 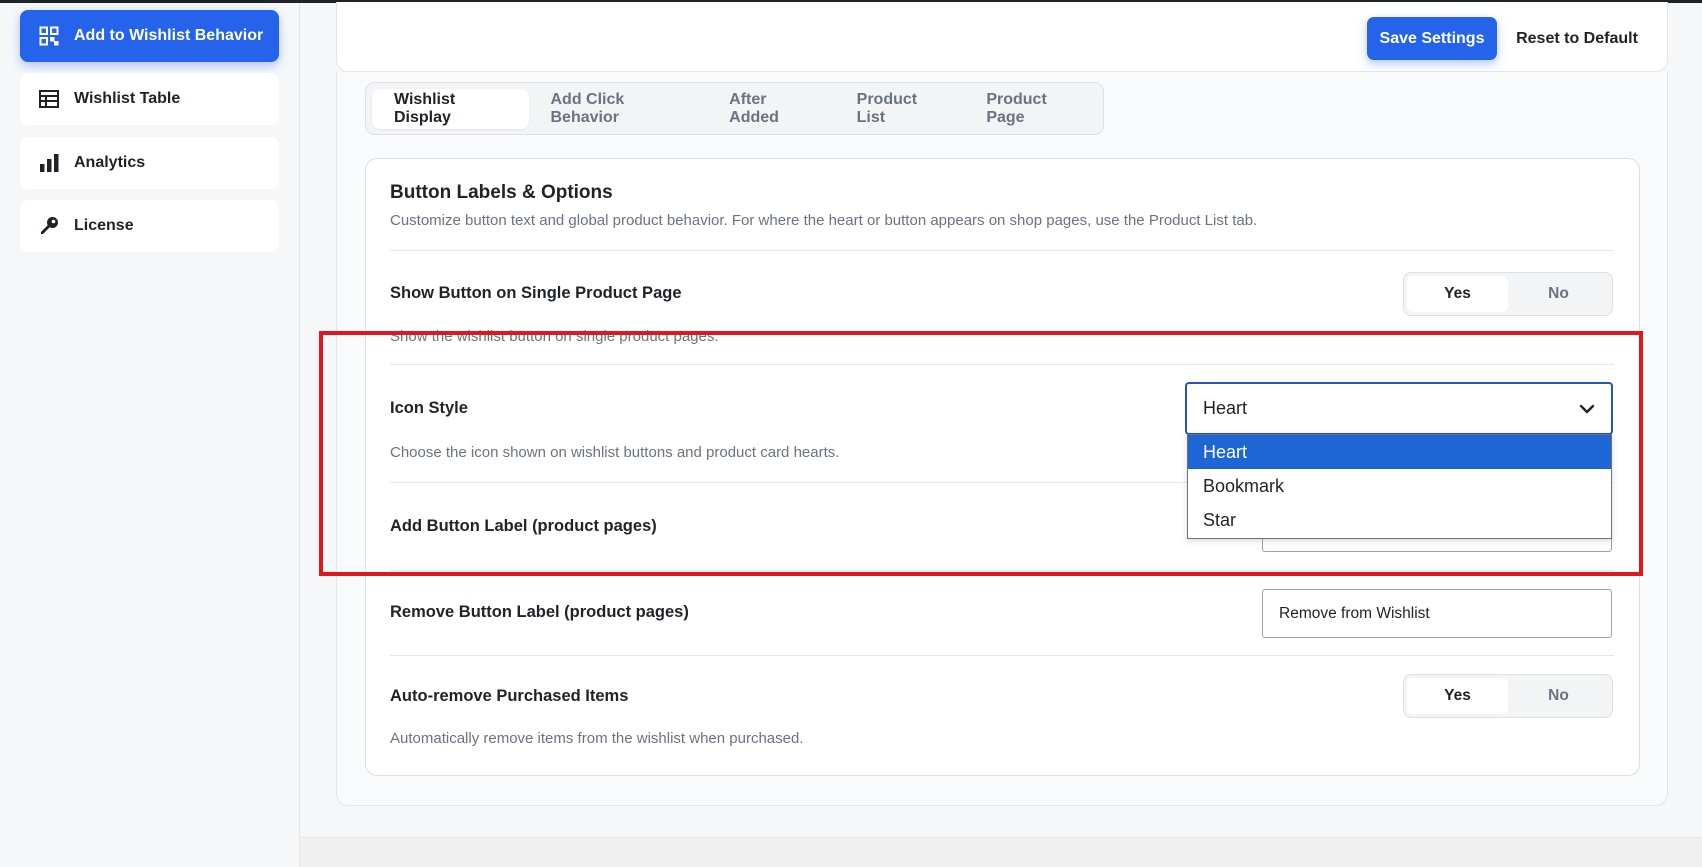 What do you see at coordinates (149, 226) in the screenshot?
I see `sidebar-item-license: License` at bounding box center [149, 226].